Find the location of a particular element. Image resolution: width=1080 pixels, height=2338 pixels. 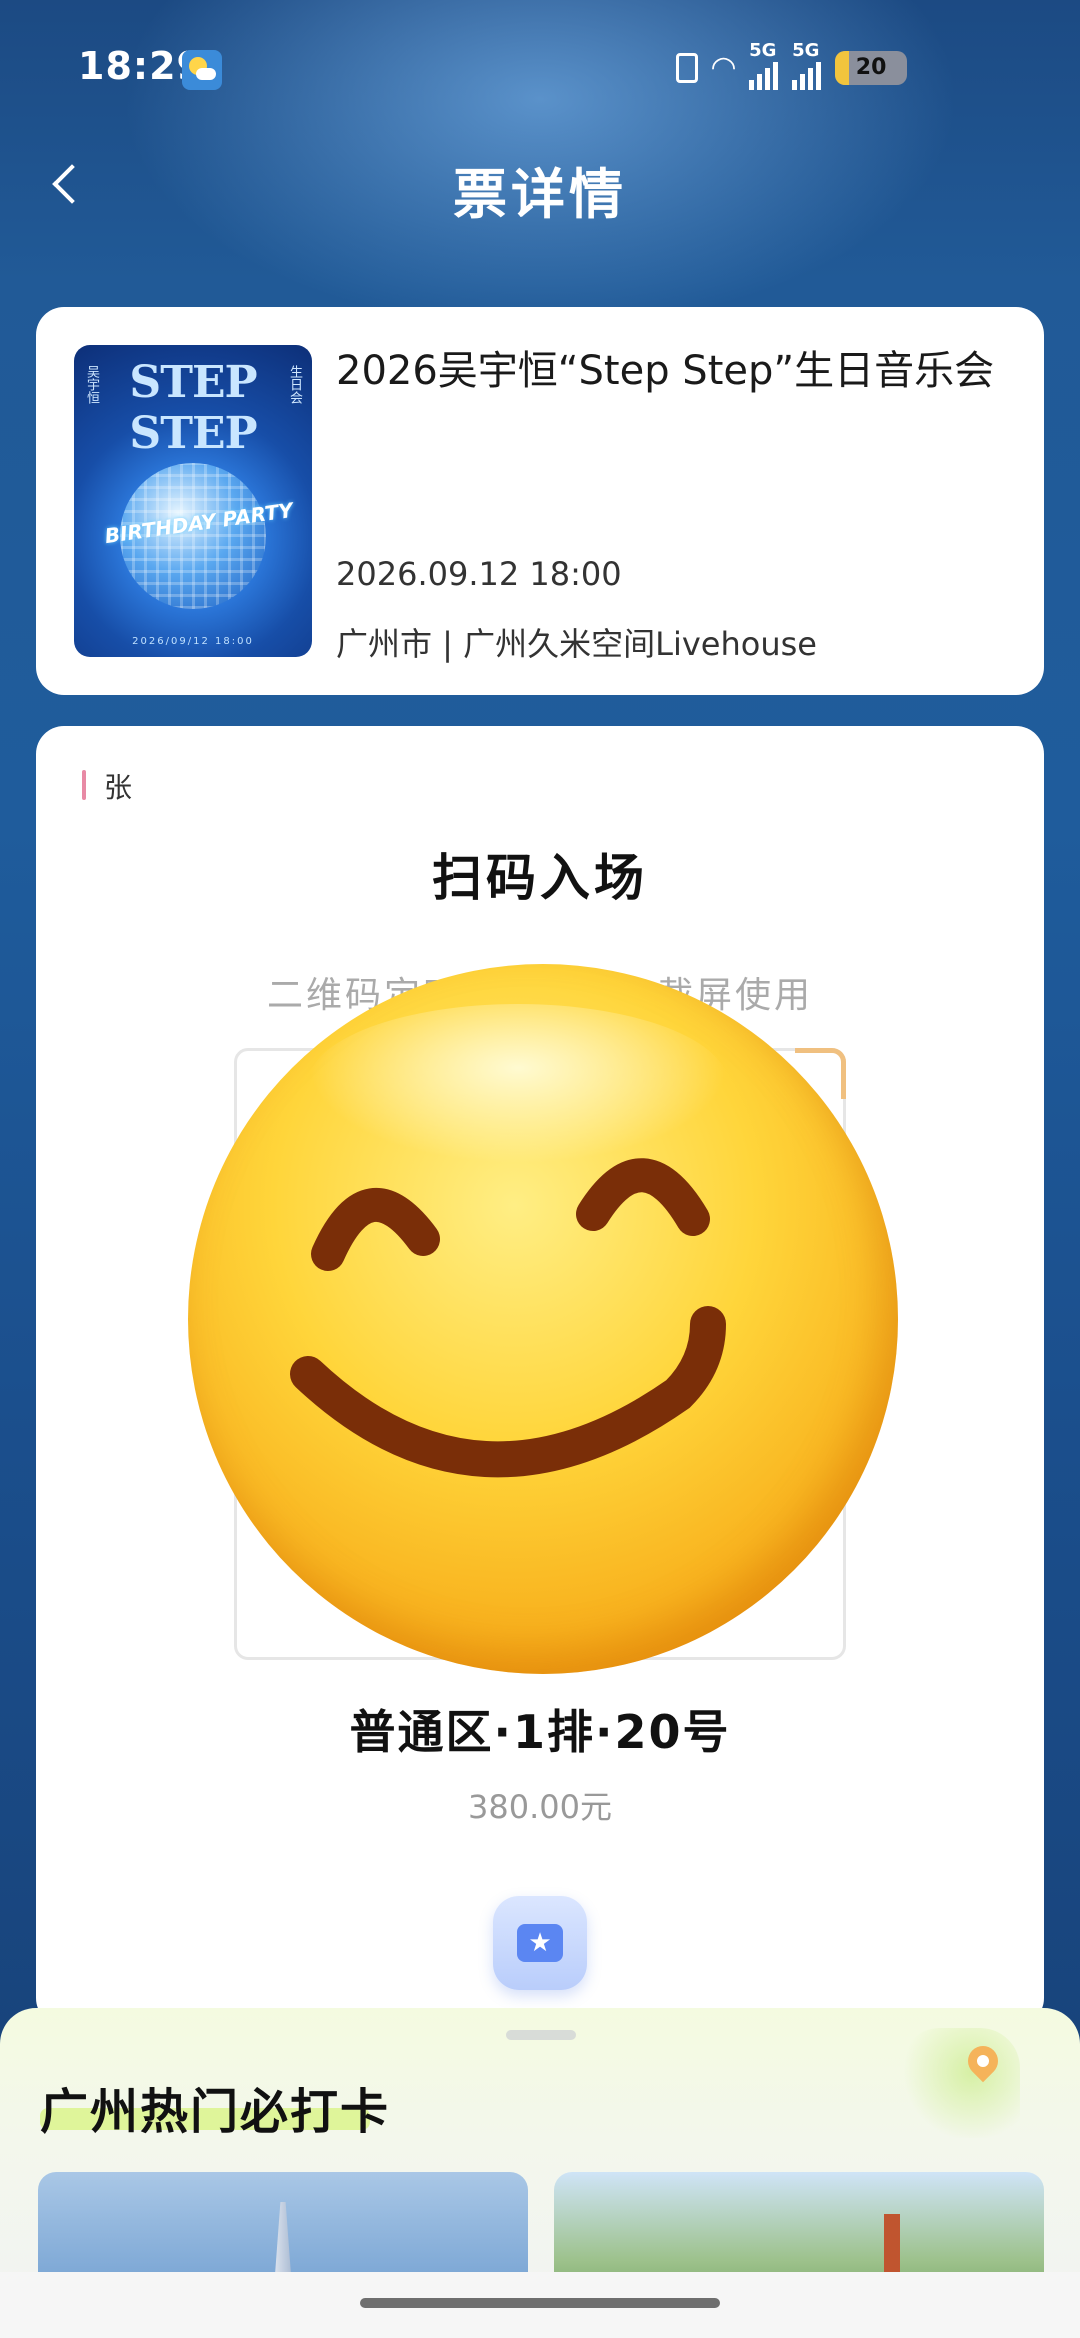

status-bar: 18:29 ◠ 5G 5G 20 is located at coordinates (540, 65).